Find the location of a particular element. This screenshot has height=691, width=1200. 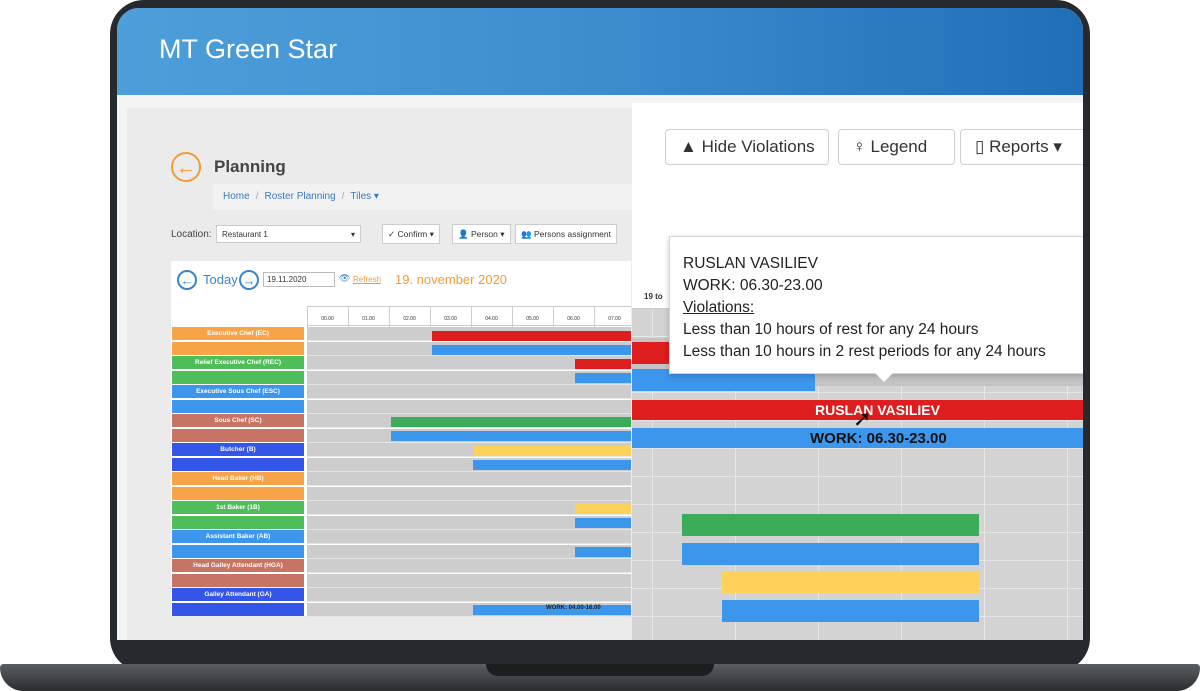

location-select: Restaurant 1 is located at coordinates (288, 234).